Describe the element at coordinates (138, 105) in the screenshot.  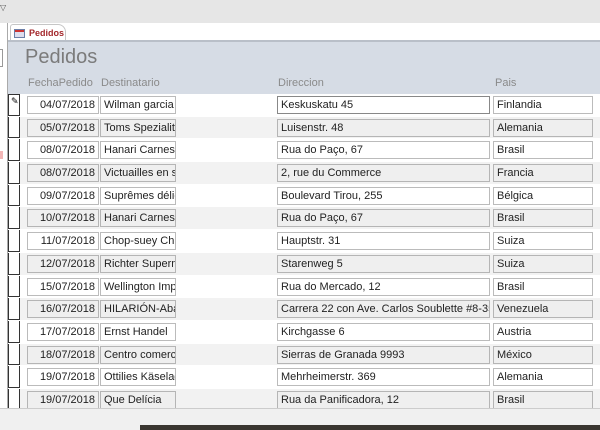
I see `destinatario-field: Wilman garcia` at that location.